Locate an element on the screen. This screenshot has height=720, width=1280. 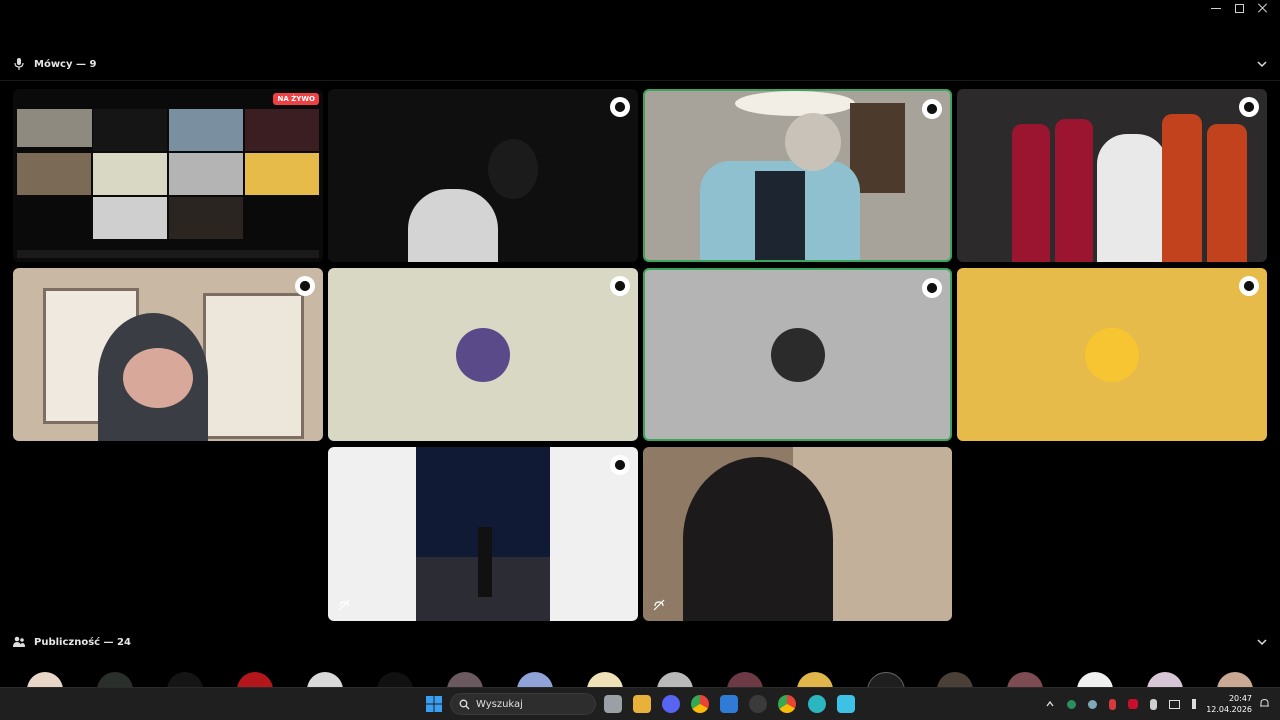
clock-date: 12.04.2026 is located at coordinates (1229, 709).